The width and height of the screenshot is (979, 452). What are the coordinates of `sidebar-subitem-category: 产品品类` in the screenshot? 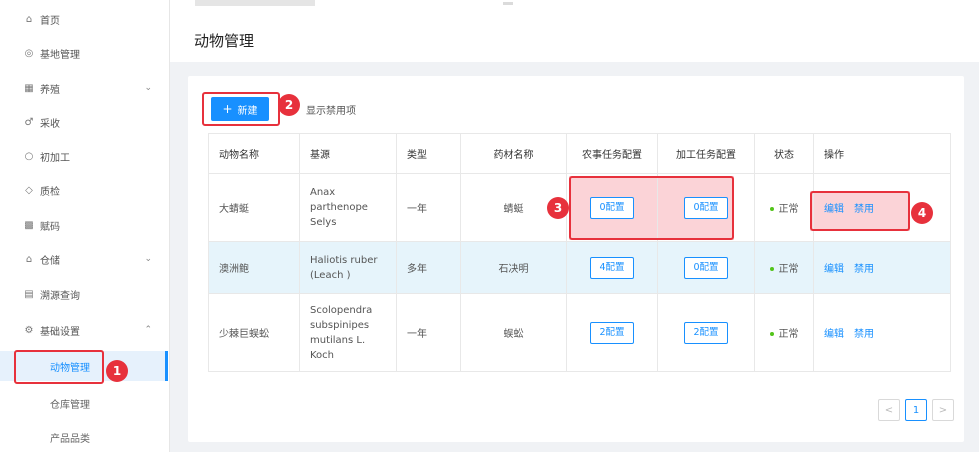 It's located at (84, 437).